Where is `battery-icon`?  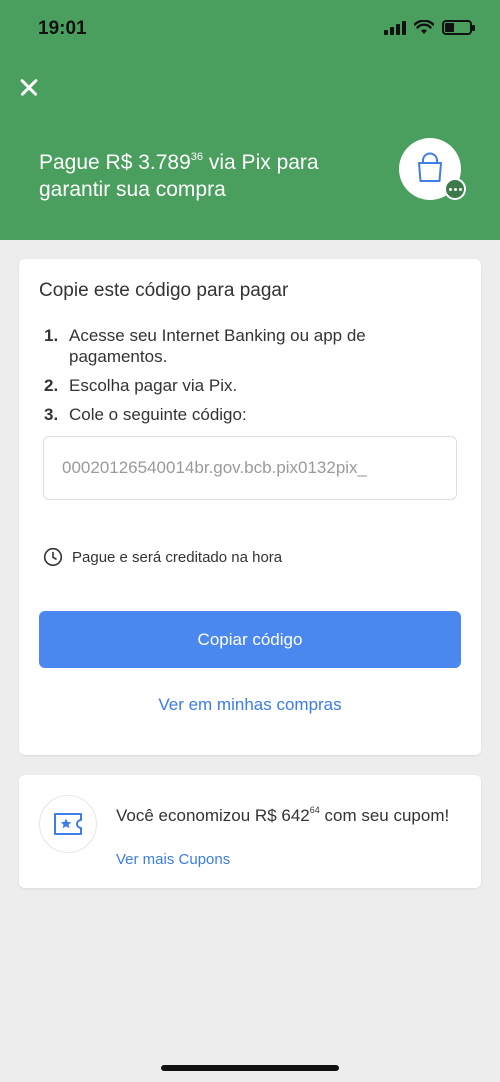
battery-icon is located at coordinates (458, 27).